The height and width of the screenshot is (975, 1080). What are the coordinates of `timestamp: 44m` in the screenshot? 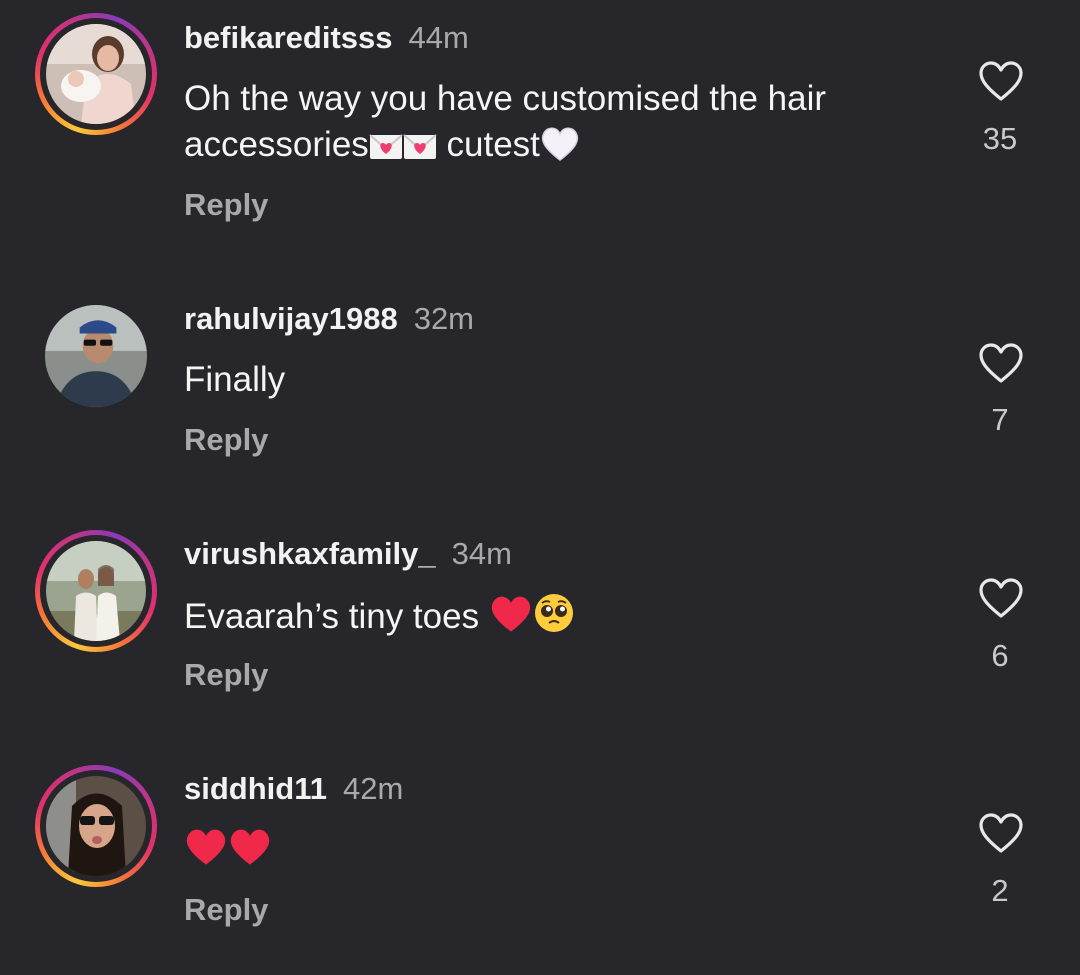 It's located at (438, 37).